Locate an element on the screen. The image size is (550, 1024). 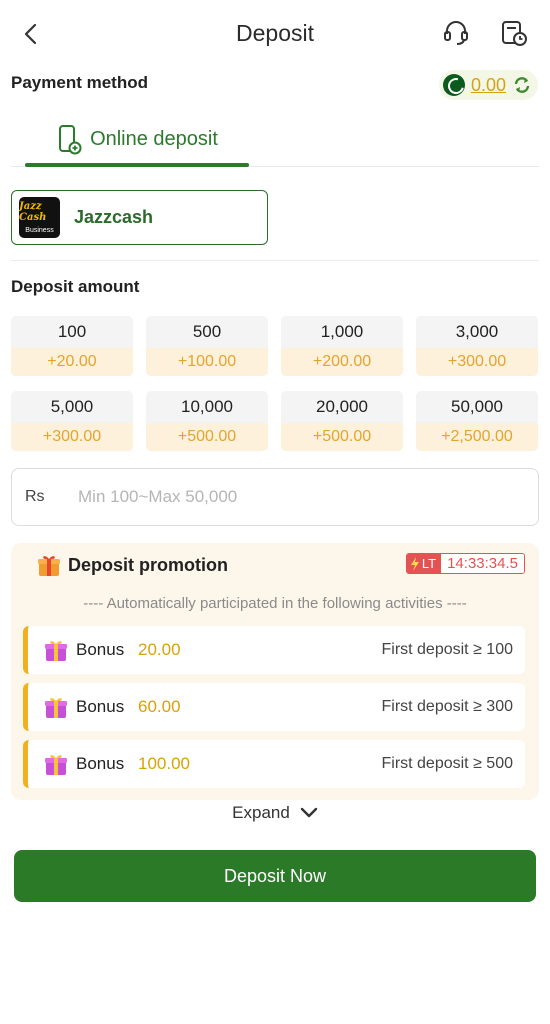
bonus-row: Bonus 20.00 First deposit ≥ 100 is located at coordinates (274, 650).